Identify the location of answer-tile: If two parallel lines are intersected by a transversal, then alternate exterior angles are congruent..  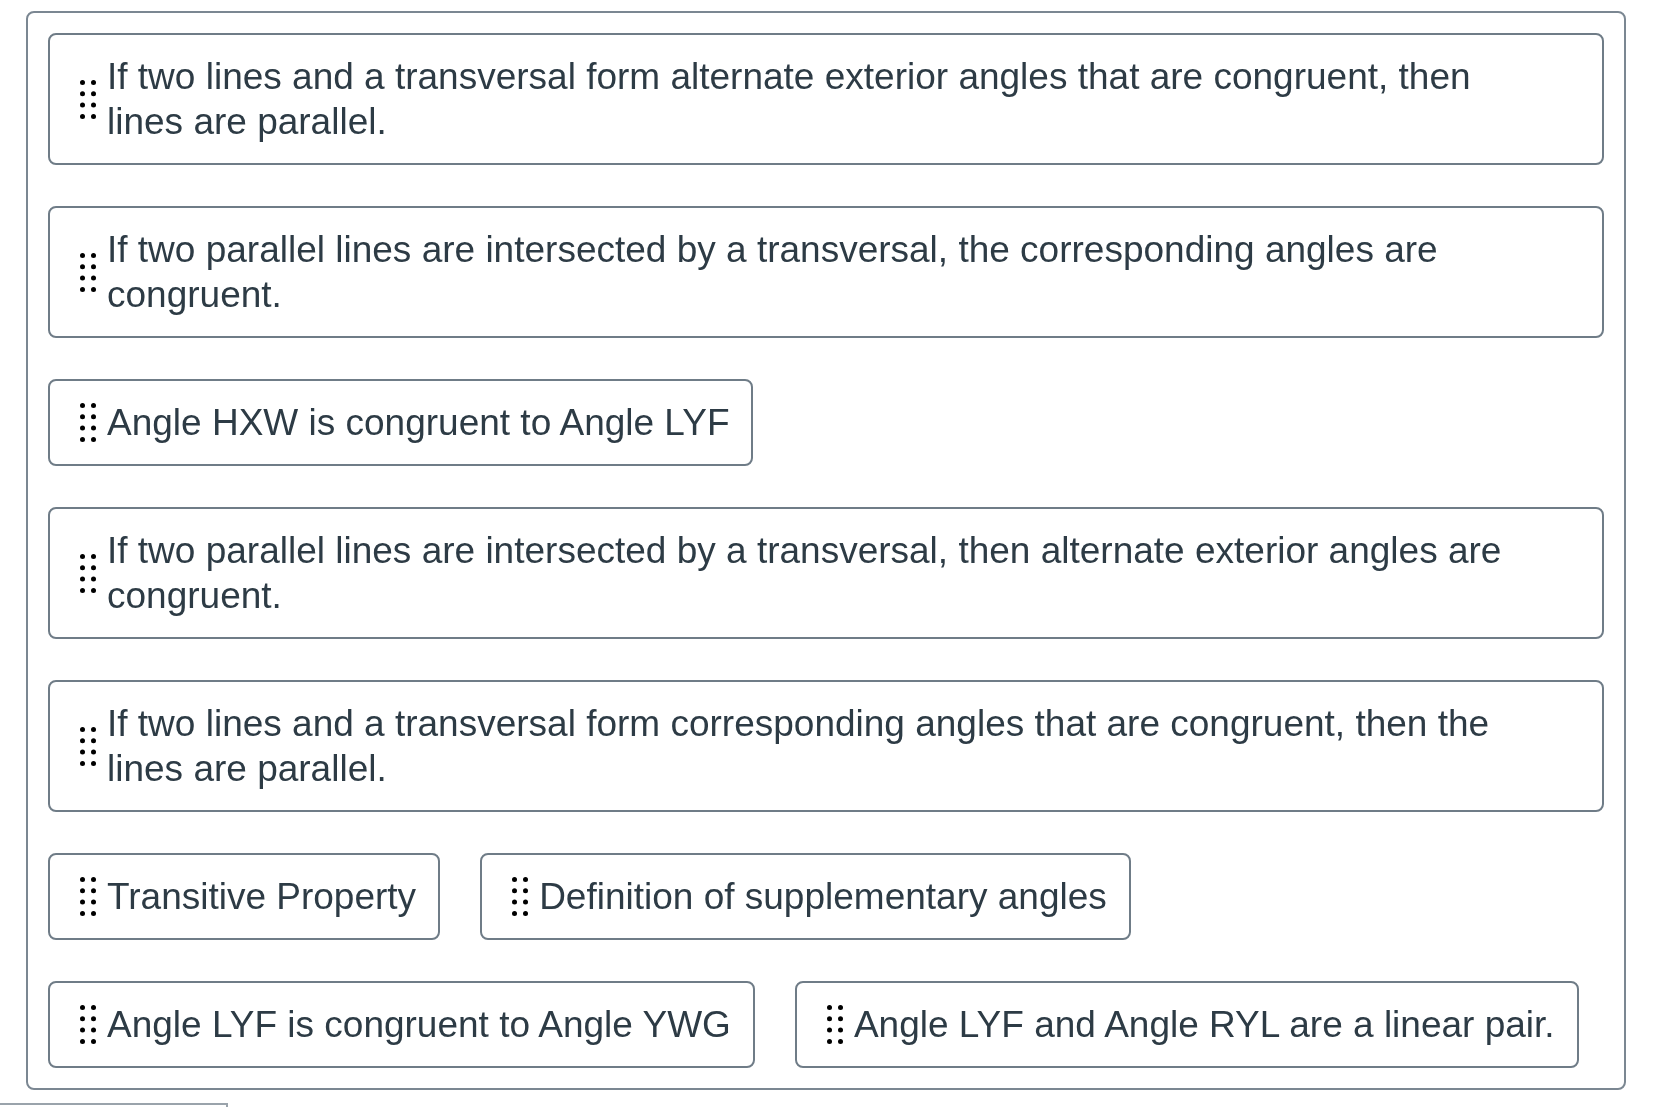
(826, 573).